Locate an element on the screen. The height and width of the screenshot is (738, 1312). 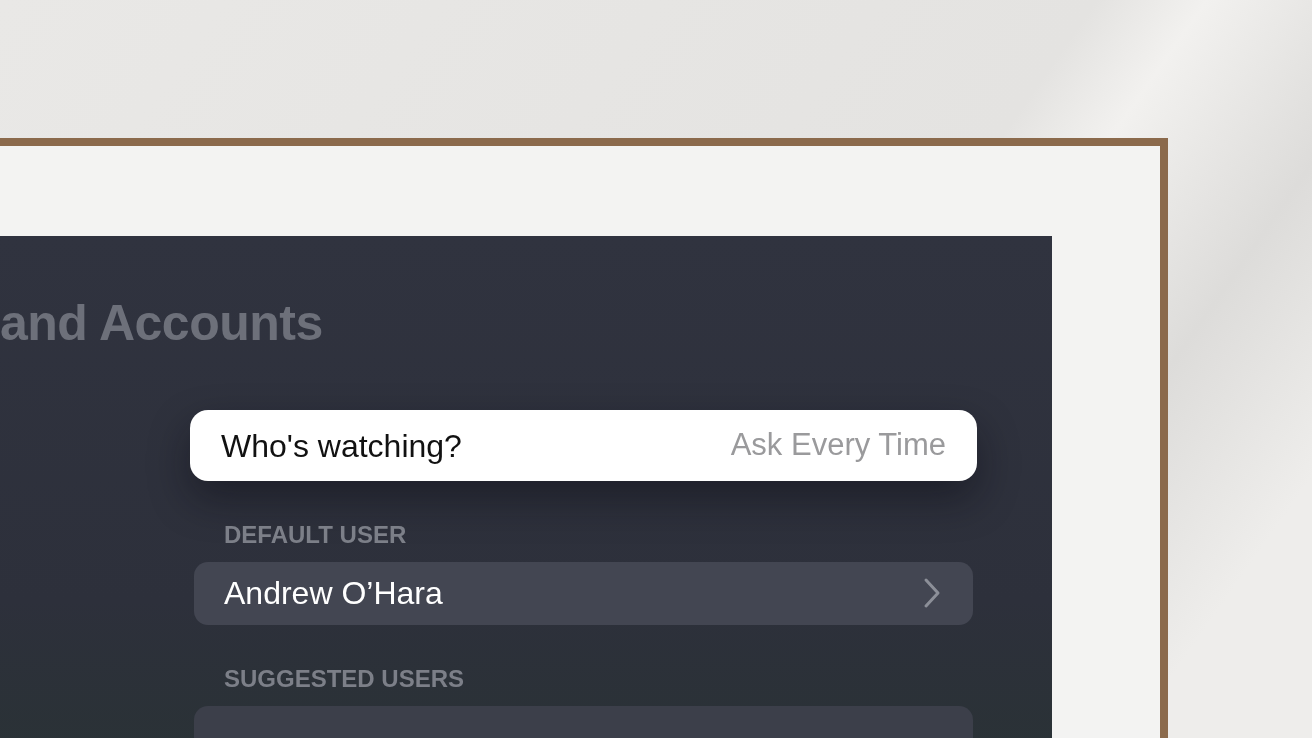
setting-row: Who's watching? Ask Every Time is located at coordinates (583, 445).